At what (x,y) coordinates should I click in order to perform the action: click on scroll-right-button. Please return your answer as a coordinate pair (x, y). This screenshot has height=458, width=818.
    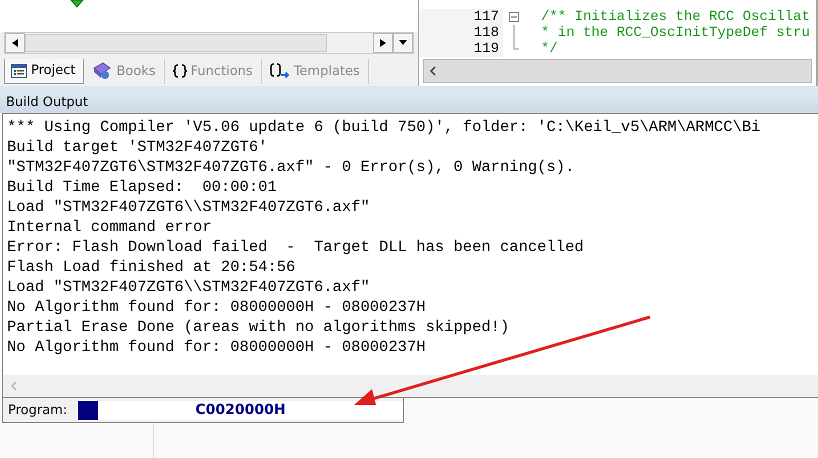
    Looking at the image, I should click on (383, 42).